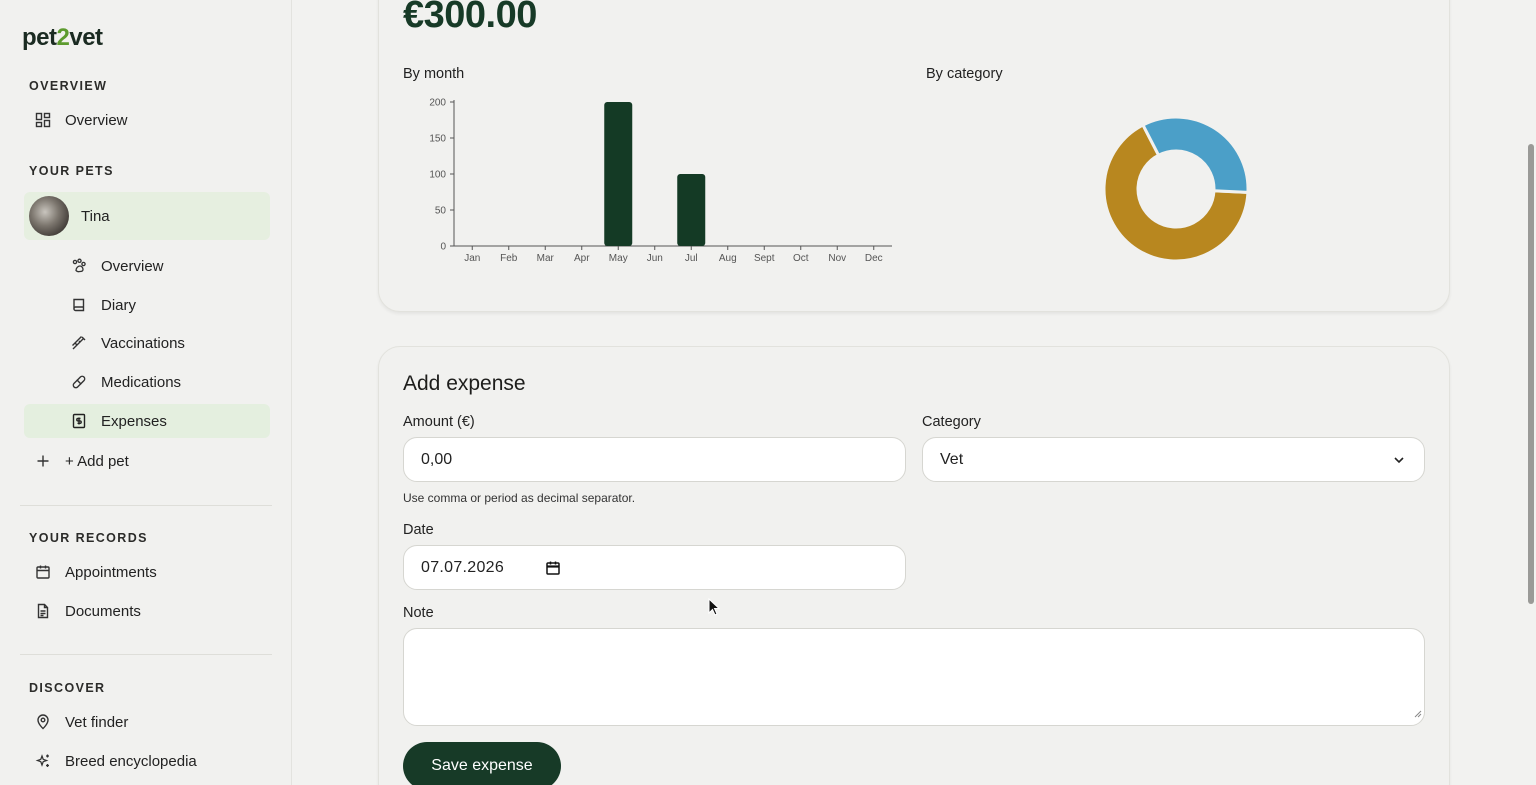 Image resolution: width=1536 pixels, height=785 pixels. Describe the element at coordinates (71, 171) in the screenshot. I see `section-pets-label: YOUR PETS` at that location.